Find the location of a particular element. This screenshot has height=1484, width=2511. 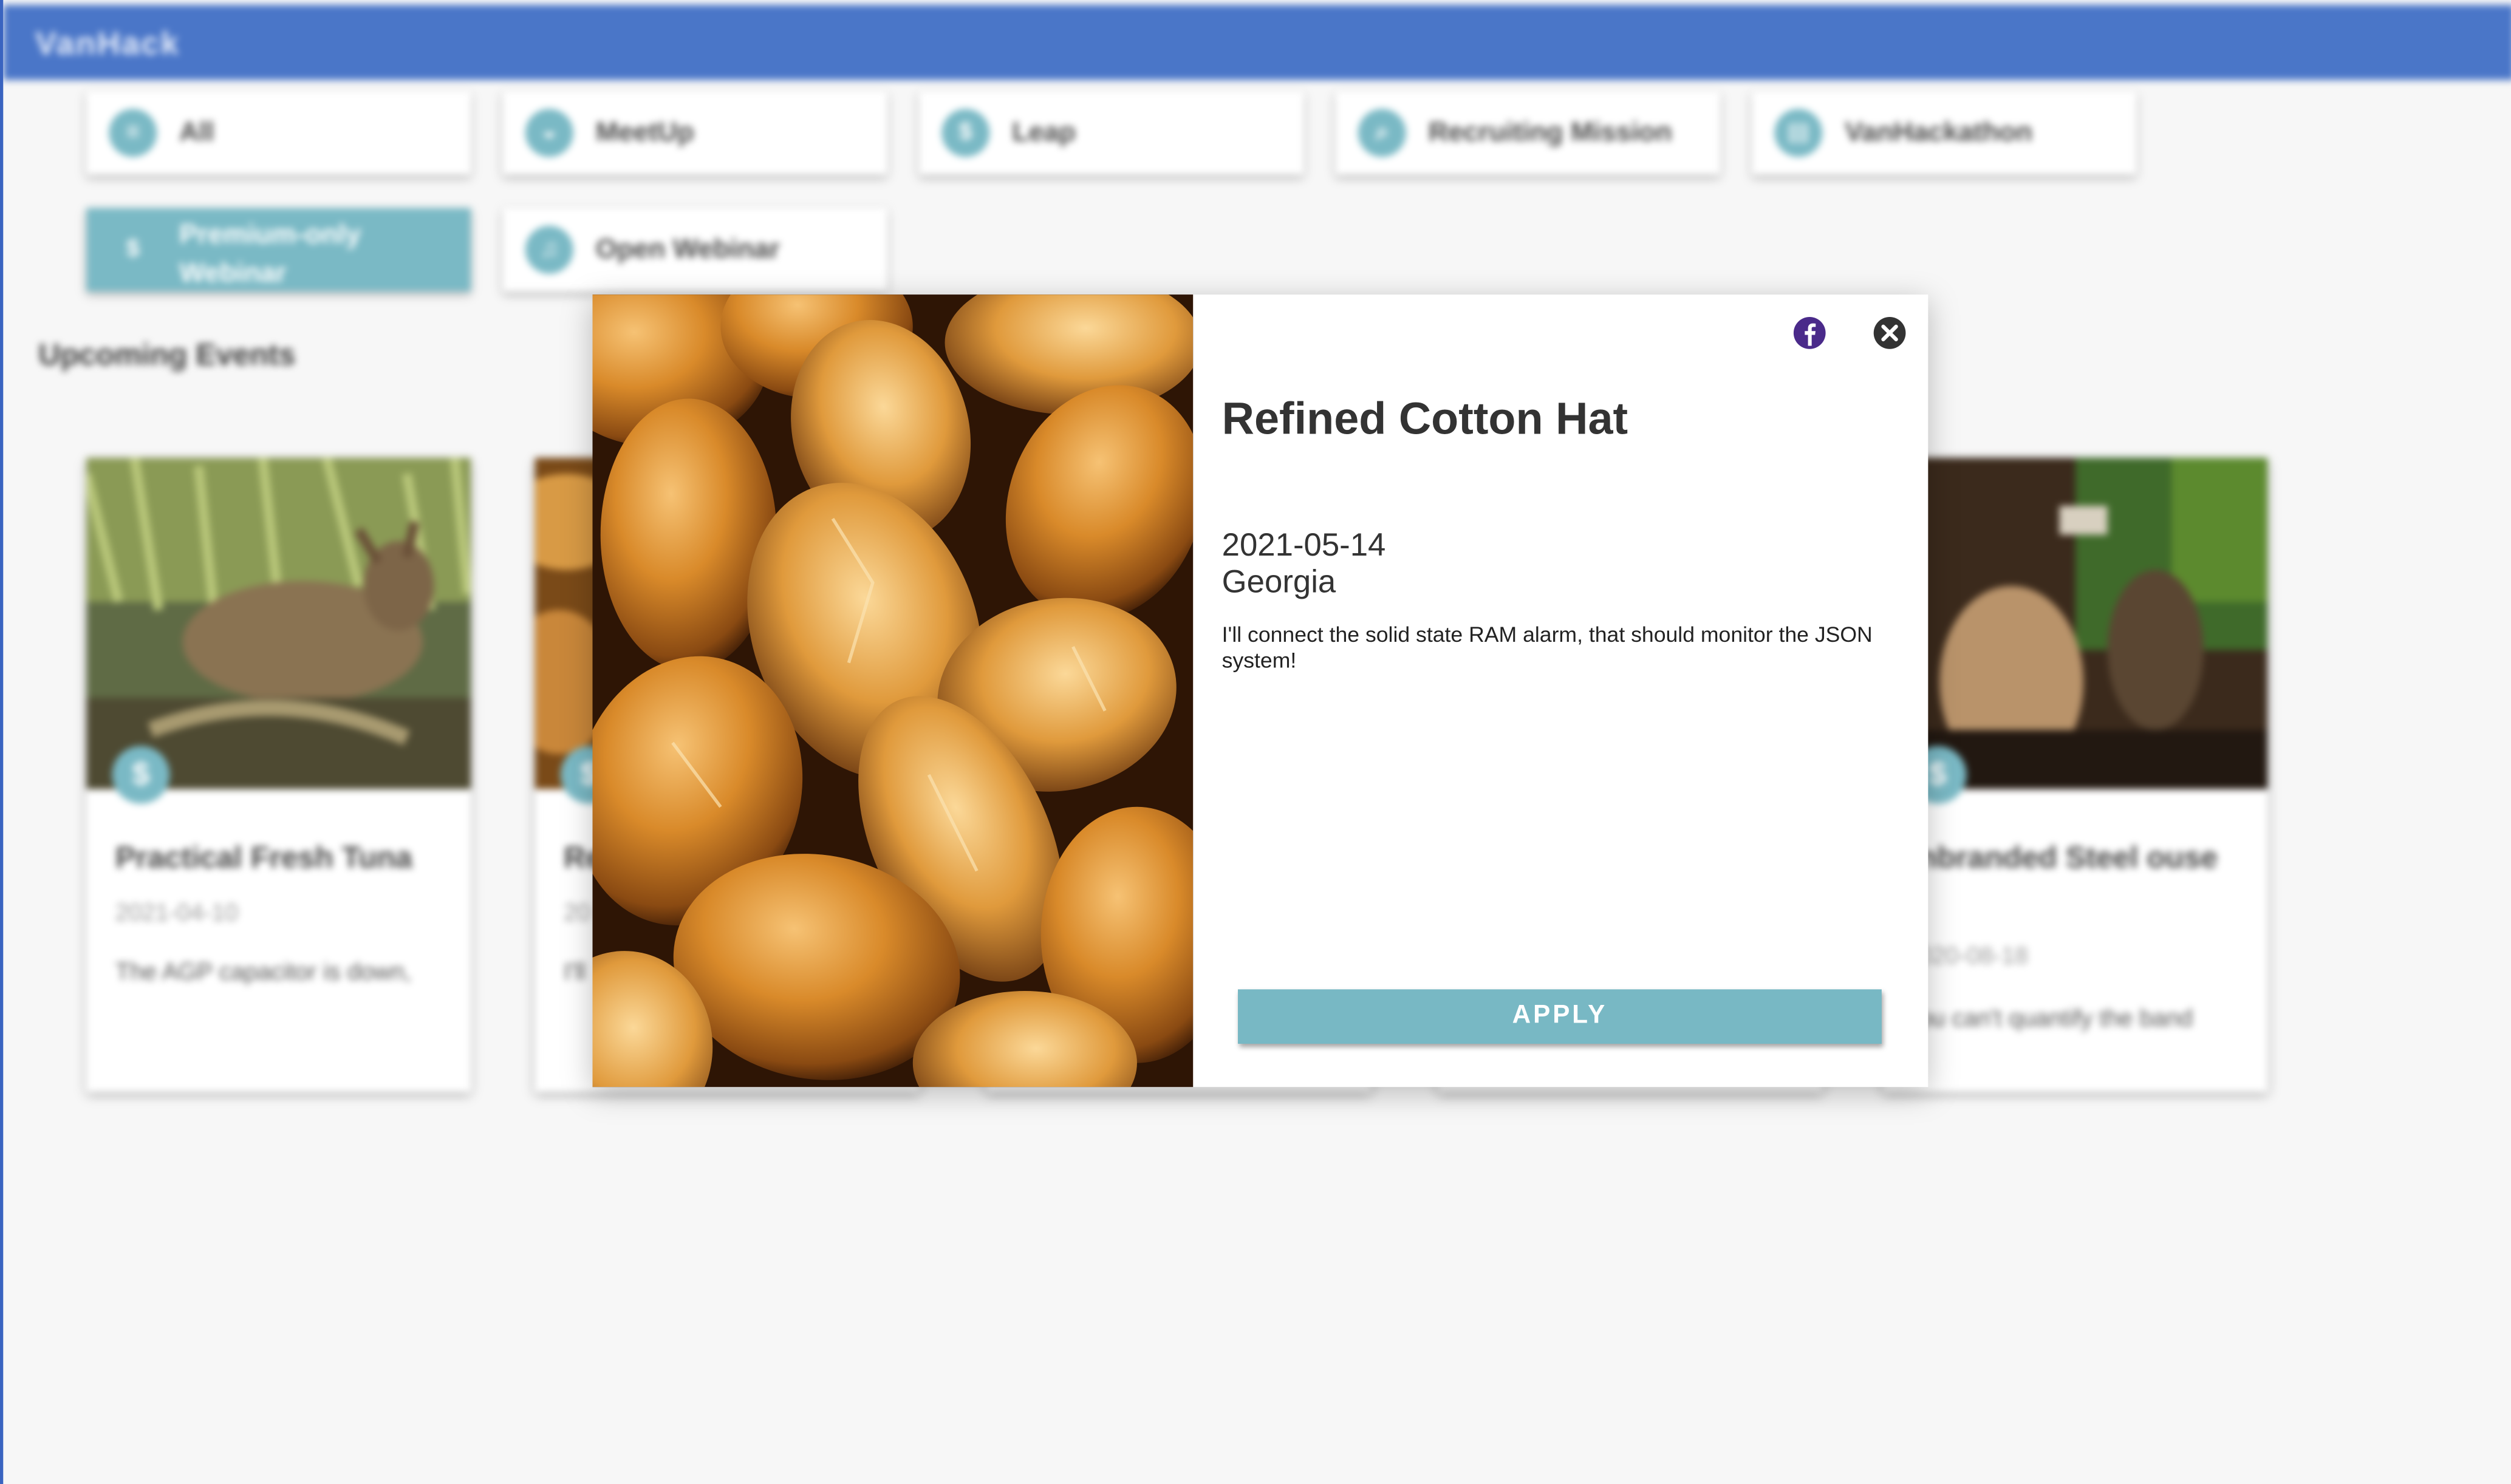

filter-label: MeetUp is located at coordinates (644, 132).